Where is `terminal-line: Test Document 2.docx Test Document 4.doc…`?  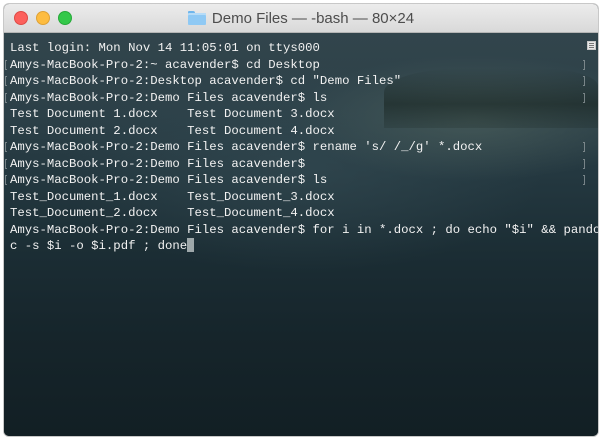 terminal-line: Test Document 2.docx Test Document 4.doc… is located at coordinates (297, 131).